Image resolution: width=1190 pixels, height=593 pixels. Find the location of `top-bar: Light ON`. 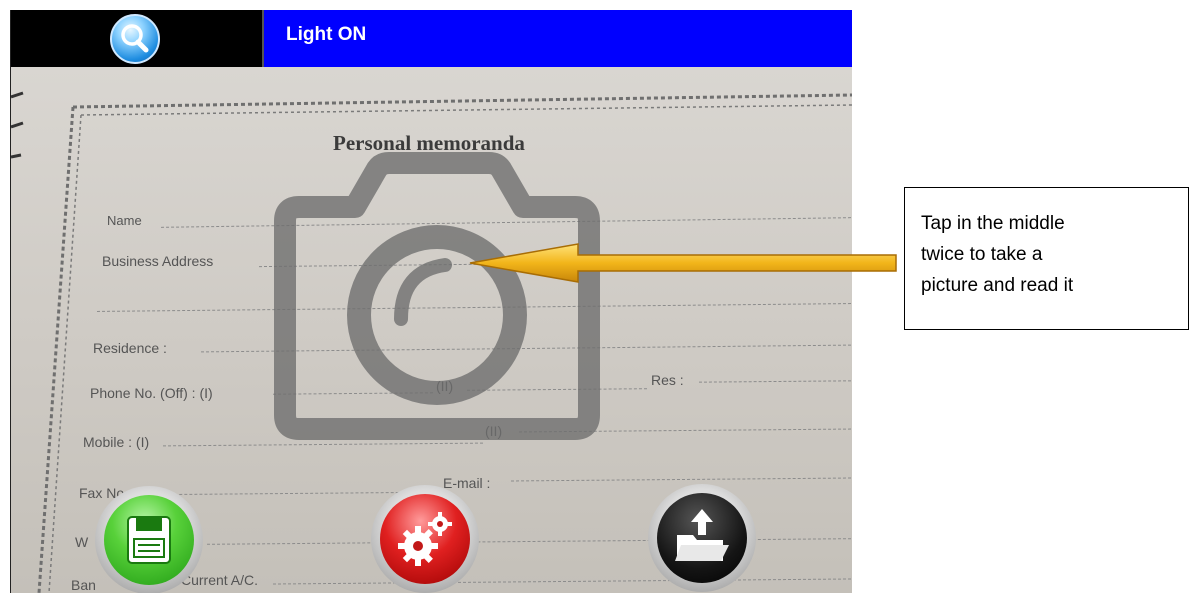

top-bar: Light ON is located at coordinates (431, 38).